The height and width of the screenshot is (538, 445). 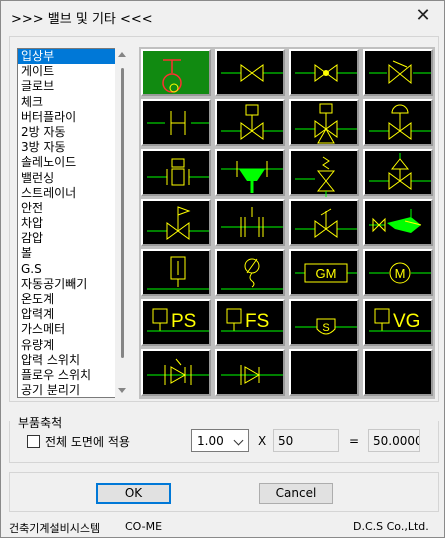 I want to click on safety-valve-icon, so click(x=315, y=176).